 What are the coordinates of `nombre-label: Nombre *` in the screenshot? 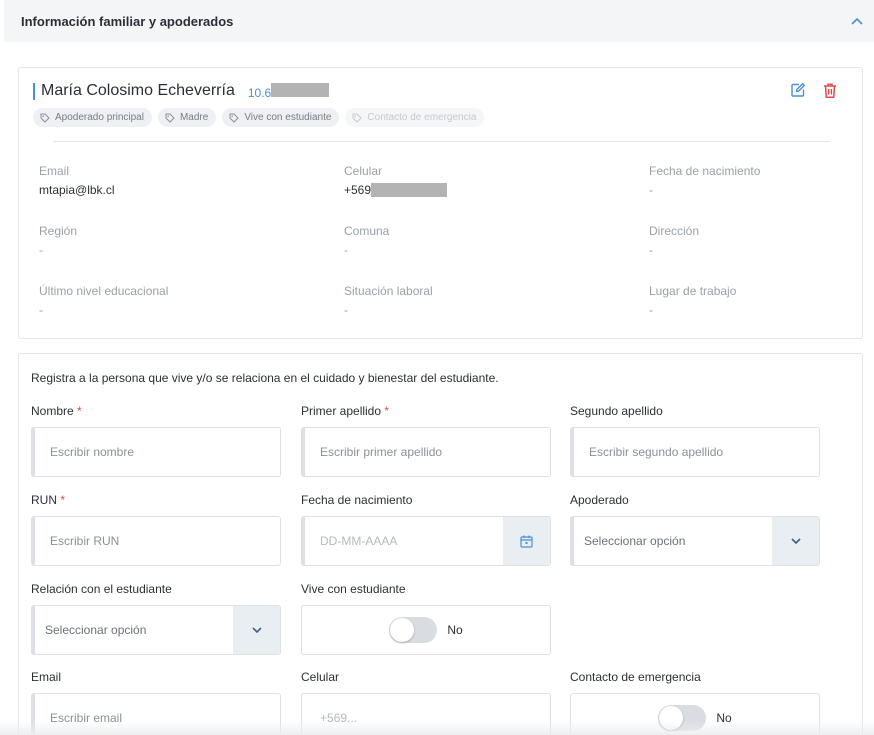 It's located at (56, 411).